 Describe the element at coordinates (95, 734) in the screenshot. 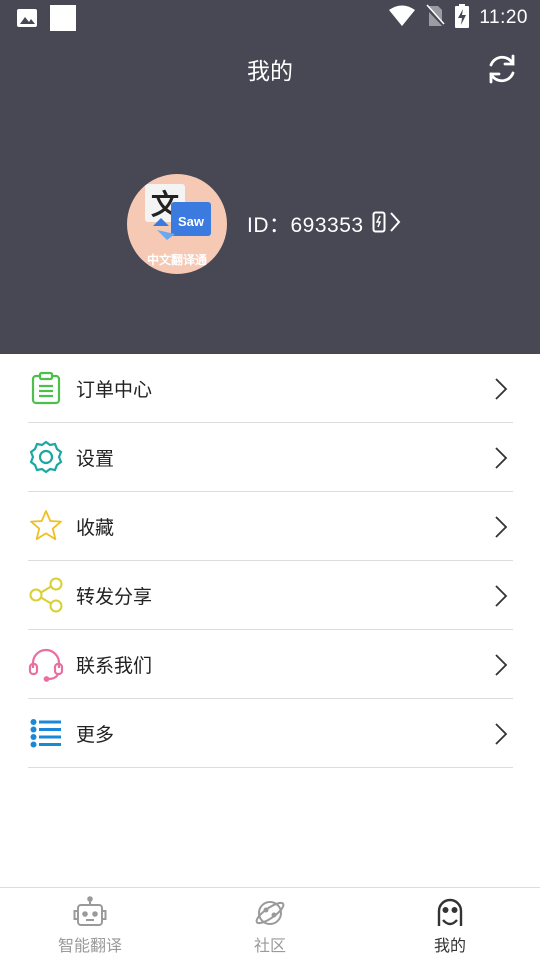

I see `menu-item-label: 更多` at that location.